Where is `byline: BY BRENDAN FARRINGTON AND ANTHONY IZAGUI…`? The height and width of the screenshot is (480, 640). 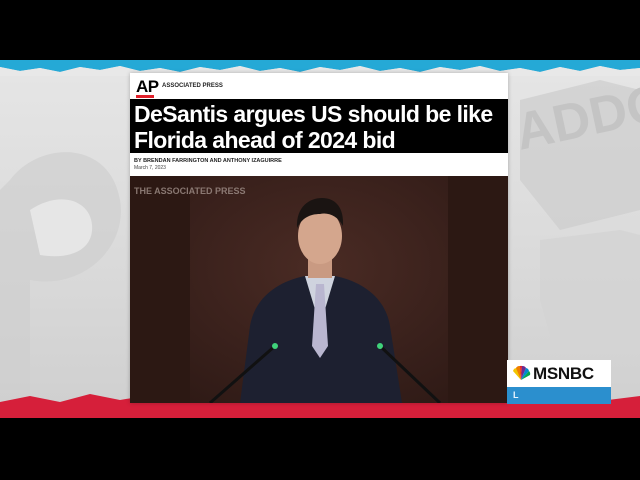 byline: BY BRENDAN FARRINGTON AND ANTHONY IZAGUI… is located at coordinates (208, 161).